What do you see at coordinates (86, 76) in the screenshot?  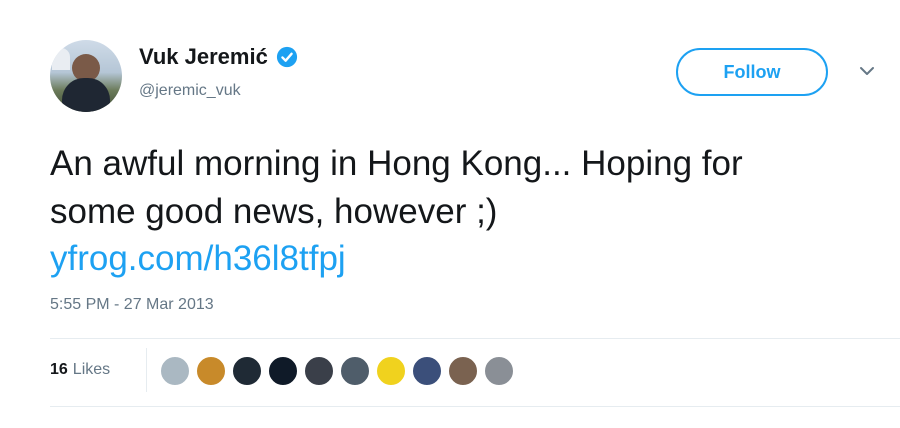 I see `author-avatar` at bounding box center [86, 76].